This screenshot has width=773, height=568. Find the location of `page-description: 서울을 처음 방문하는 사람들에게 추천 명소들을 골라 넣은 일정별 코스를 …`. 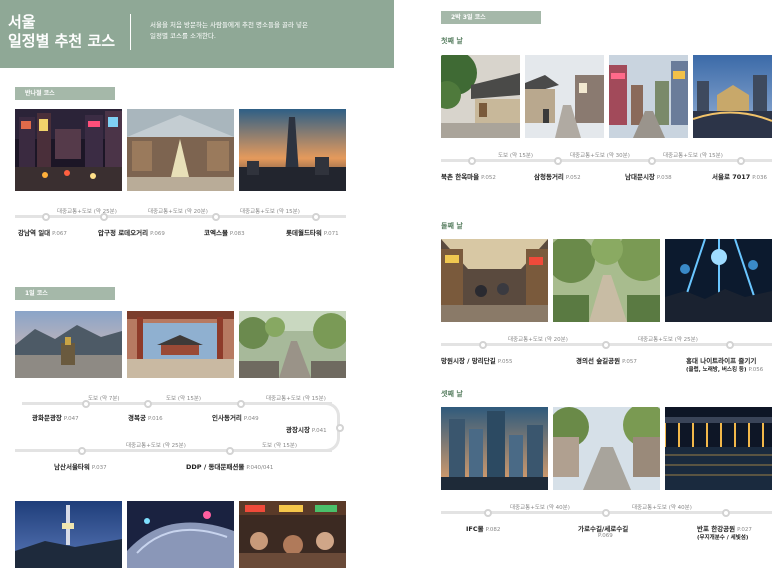

page-description: 서울을 처음 방문하는 사람들에게 추천 명소들을 골라 넣은 일정별 코스를 … is located at coordinates (229, 31).